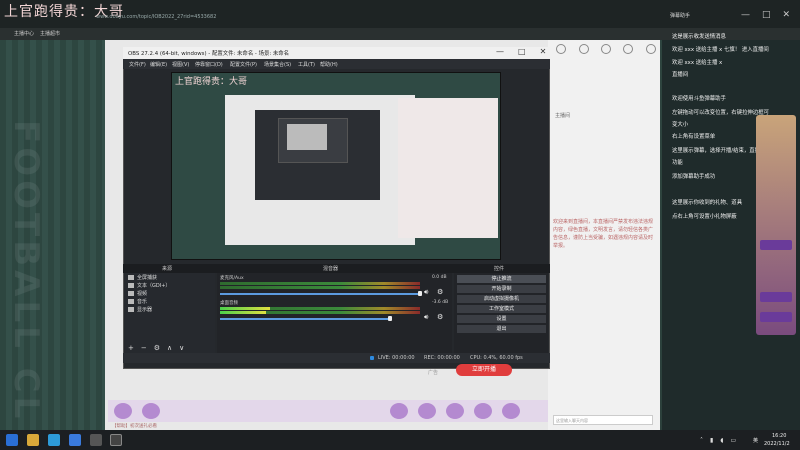  What do you see at coordinates (137, 301) in the screenshot?
I see `source-item: 音乐` at bounding box center [137, 301].